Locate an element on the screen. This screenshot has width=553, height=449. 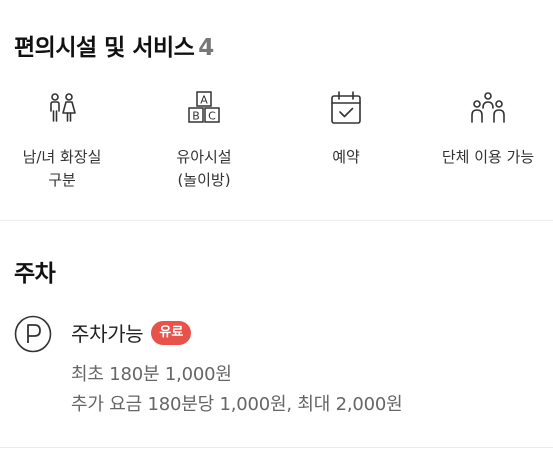
paid-badge: 유료 is located at coordinates (171, 332).